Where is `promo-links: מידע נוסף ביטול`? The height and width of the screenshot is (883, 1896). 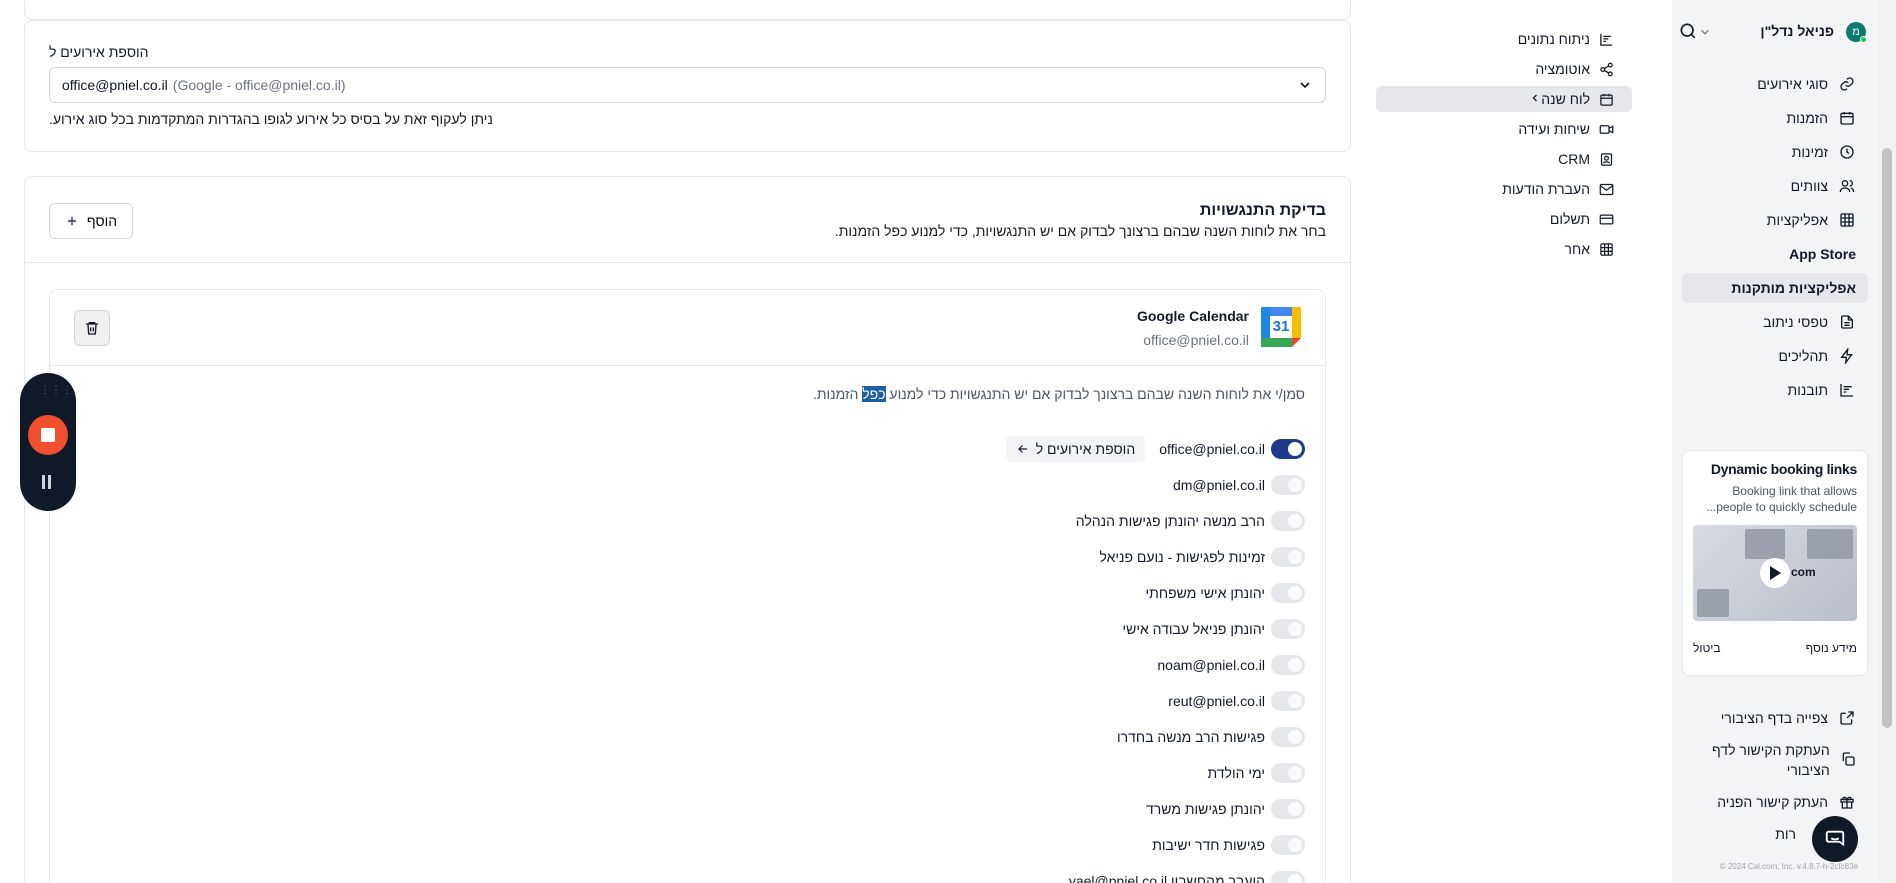
promo-links: מידע נוסף ביטול is located at coordinates (1775, 648).